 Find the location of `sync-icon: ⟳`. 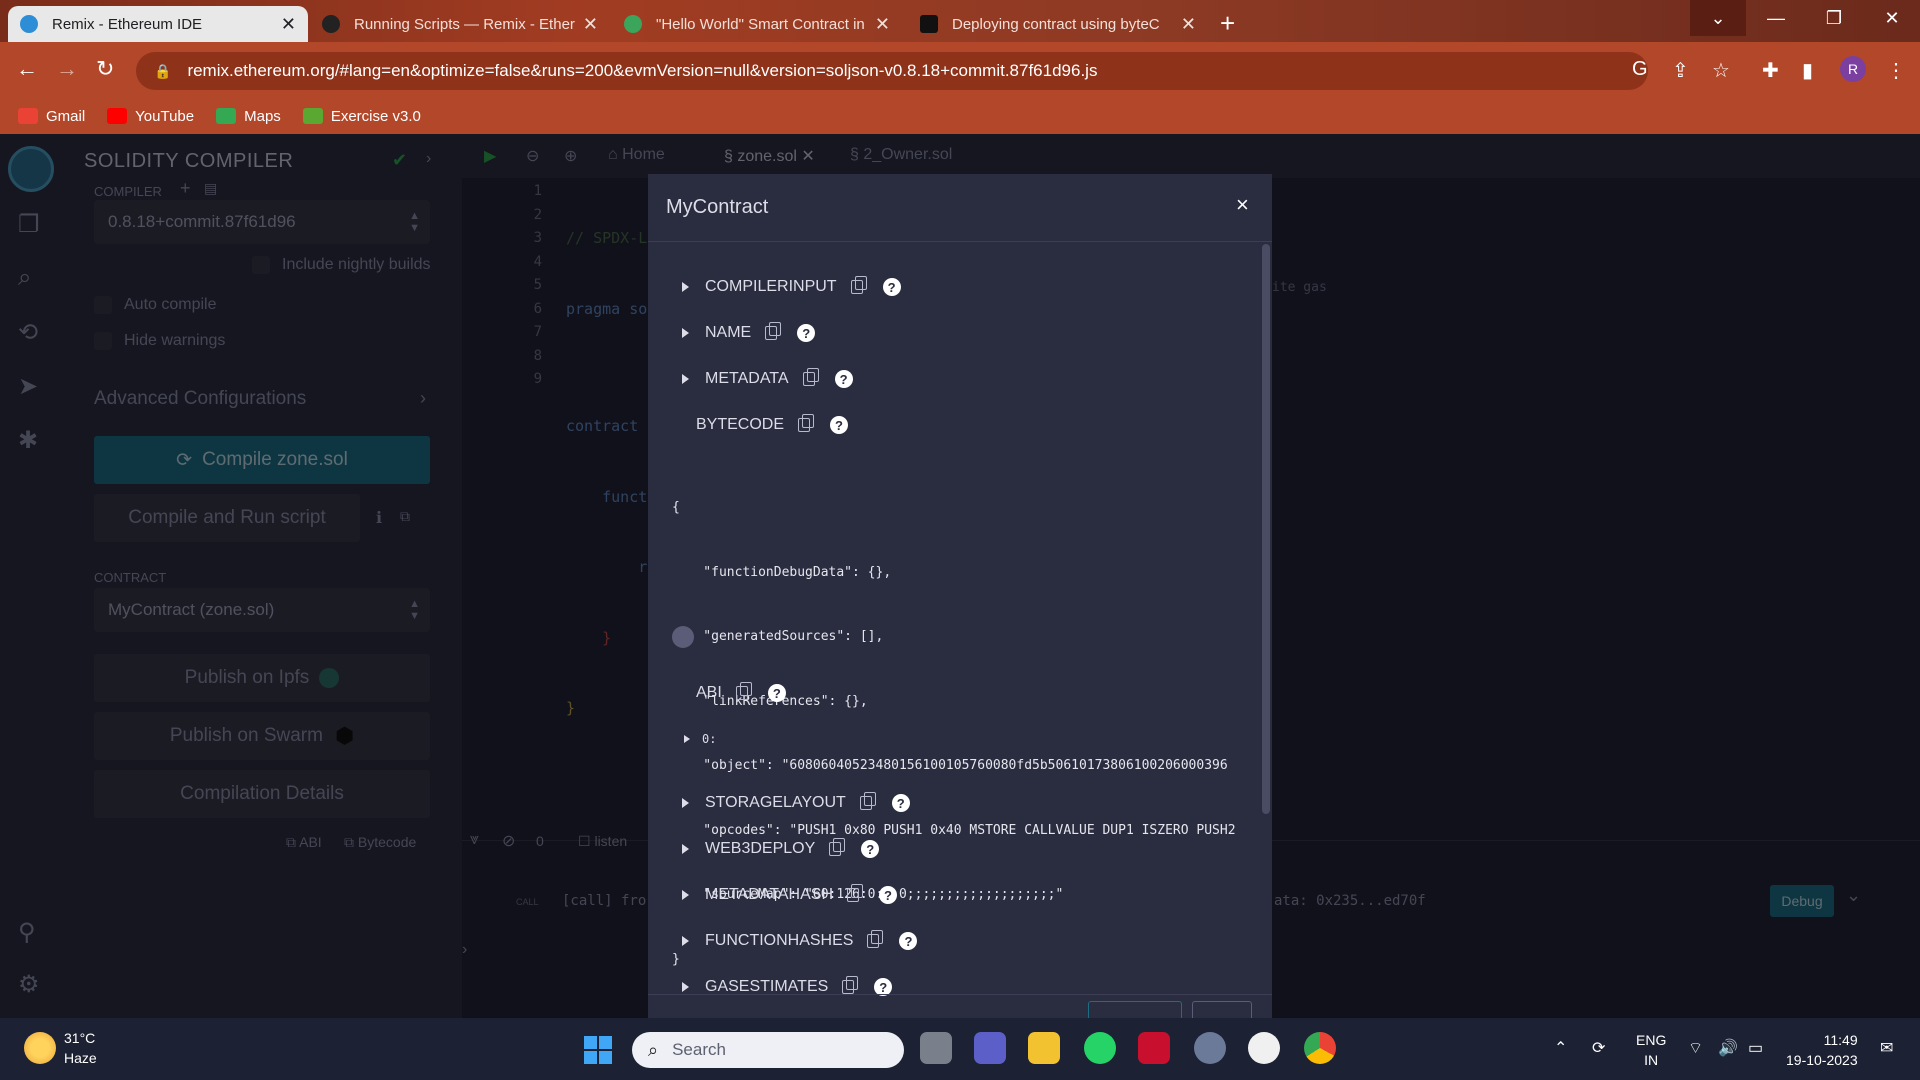

sync-icon: ⟳ is located at coordinates (1598, 1048).